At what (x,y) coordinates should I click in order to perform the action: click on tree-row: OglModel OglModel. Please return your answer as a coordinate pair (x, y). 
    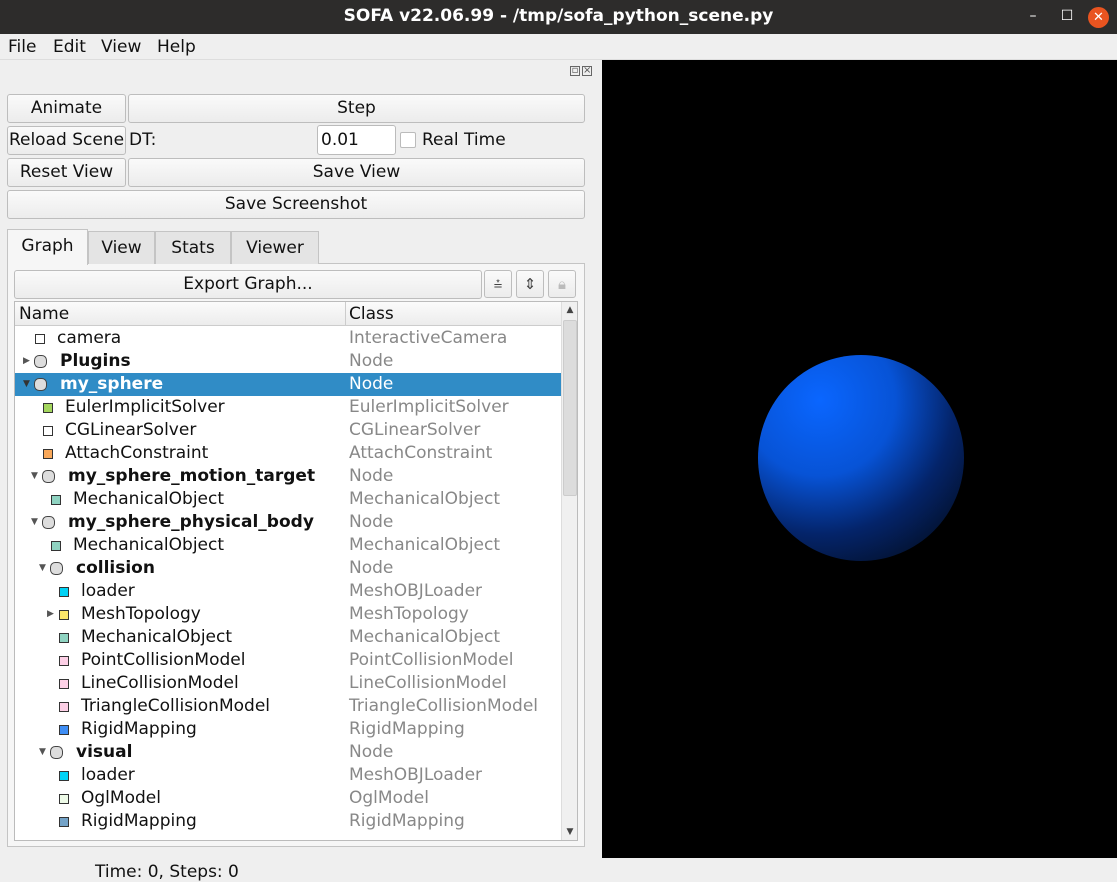
    Looking at the image, I should click on (288, 798).